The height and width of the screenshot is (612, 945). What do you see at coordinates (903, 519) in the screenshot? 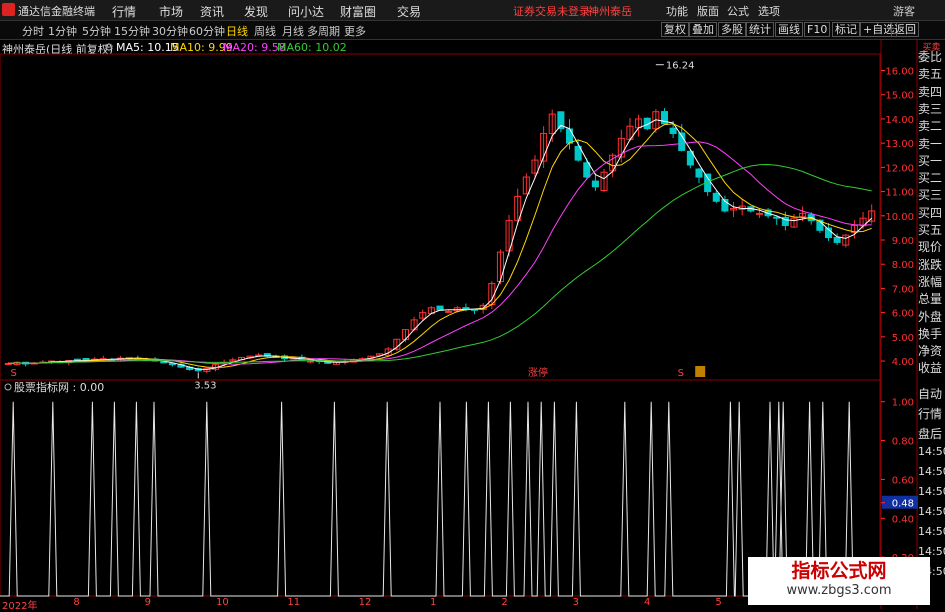
I see `indicator-tick-label: 0.40` at bounding box center [903, 519].